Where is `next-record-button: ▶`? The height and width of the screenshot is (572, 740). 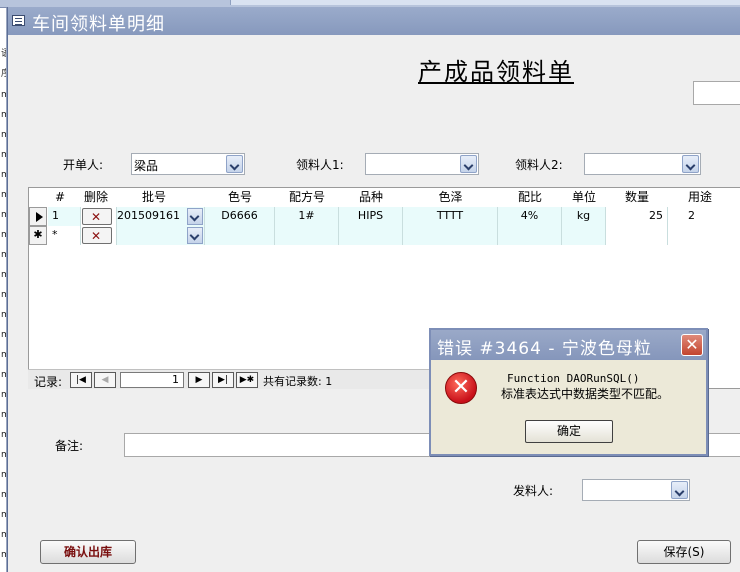
next-record-button: ▶ is located at coordinates (199, 380).